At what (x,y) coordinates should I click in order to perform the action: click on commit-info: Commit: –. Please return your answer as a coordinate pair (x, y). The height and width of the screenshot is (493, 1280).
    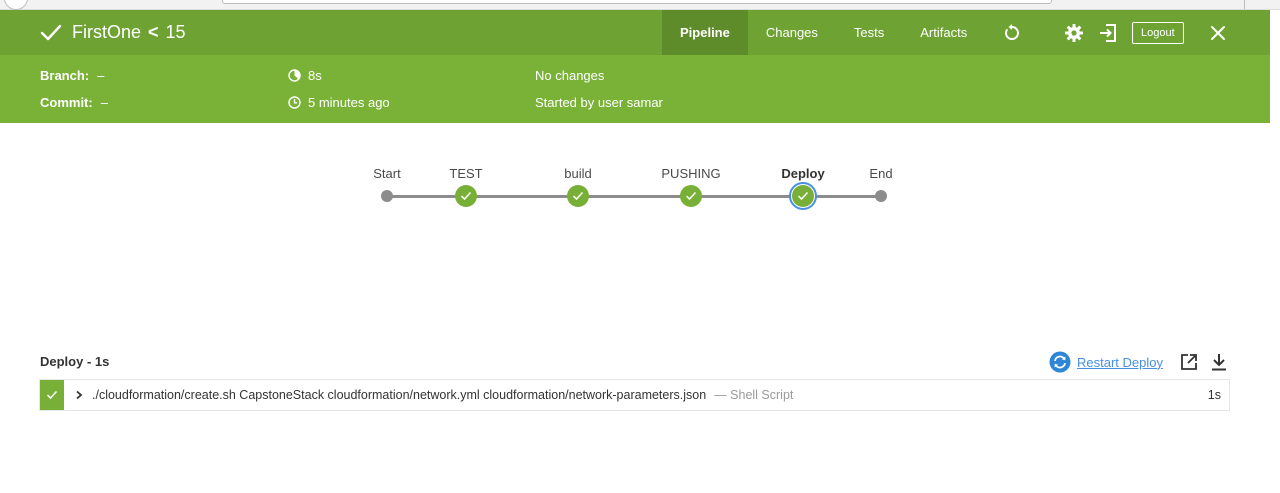
    Looking at the image, I should click on (74, 102).